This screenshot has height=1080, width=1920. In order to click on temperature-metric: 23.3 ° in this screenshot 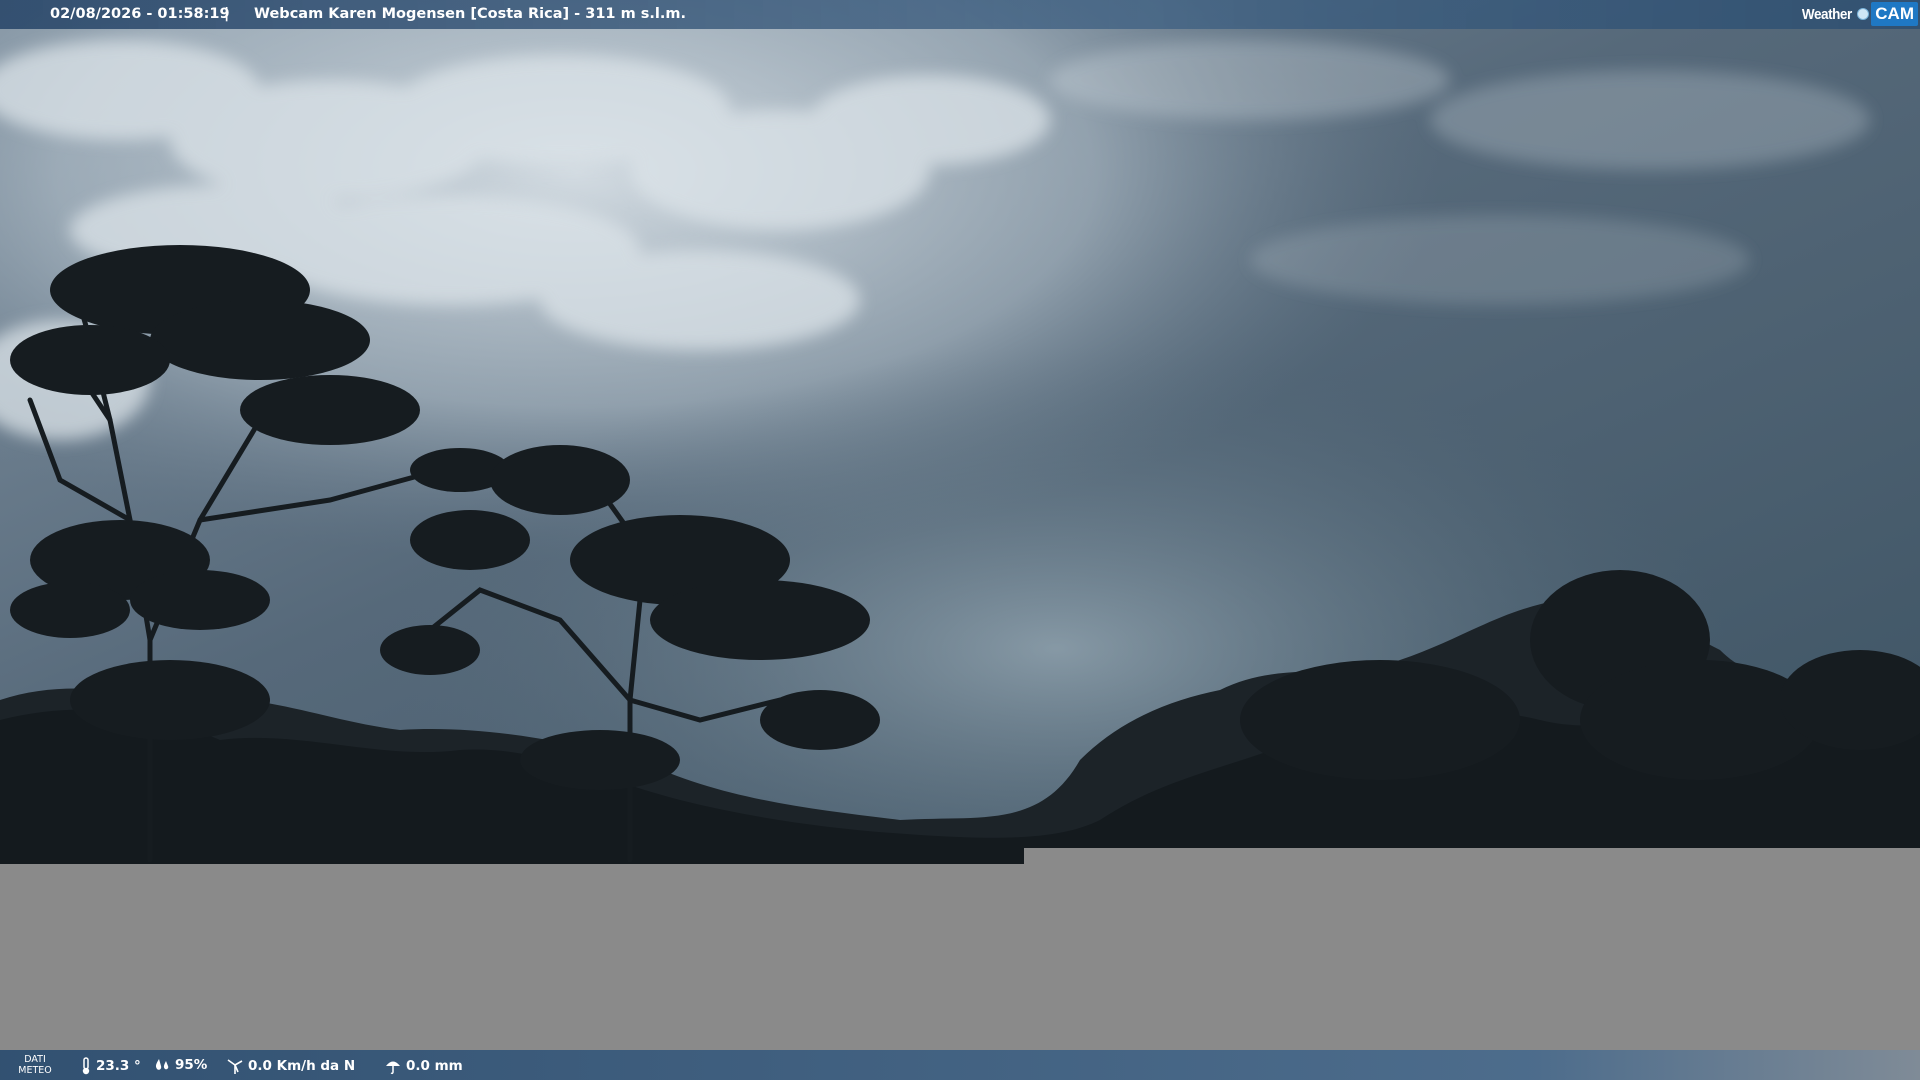, I will do `click(110, 1066)`.